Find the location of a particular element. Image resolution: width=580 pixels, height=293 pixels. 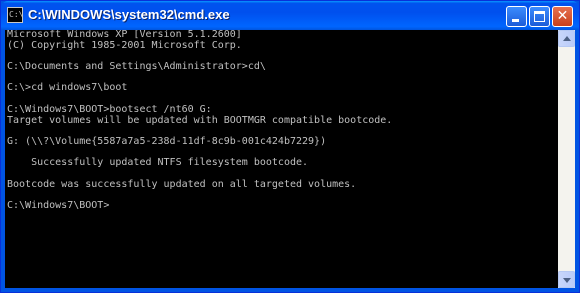

vertical-scrollbar is located at coordinates (566, 159).